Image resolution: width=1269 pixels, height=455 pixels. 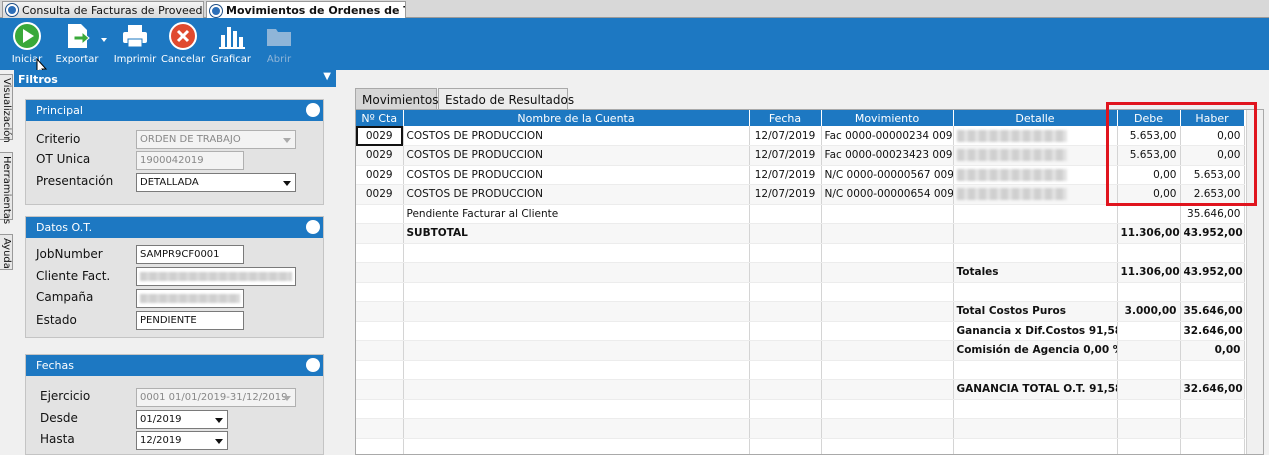 What do you see at coordinates (216, 276) in the screenshot?
I see `cliente-field` at bounding box center [216, 276].